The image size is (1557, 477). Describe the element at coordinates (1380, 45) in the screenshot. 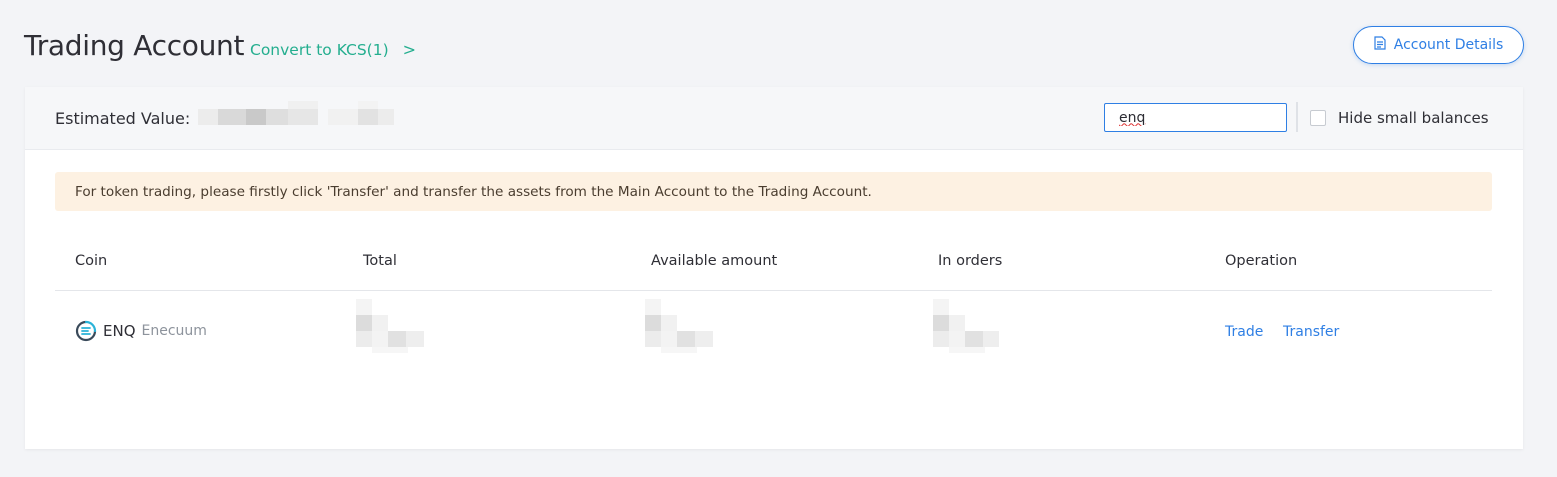

I see `document-icon` at that location.